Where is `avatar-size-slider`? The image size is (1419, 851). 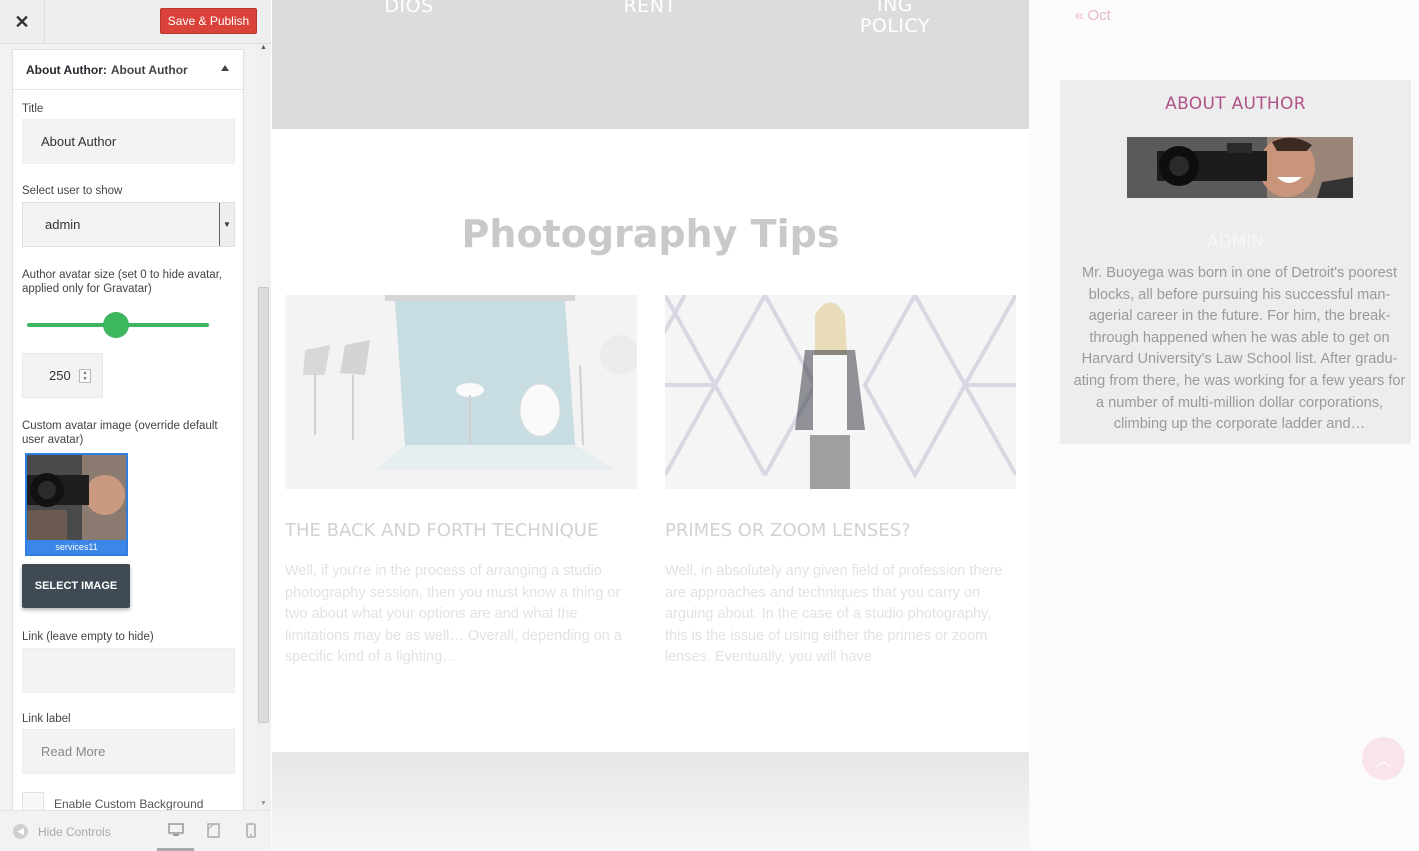 avatar-size-slider is located at coordinates (118, 325).